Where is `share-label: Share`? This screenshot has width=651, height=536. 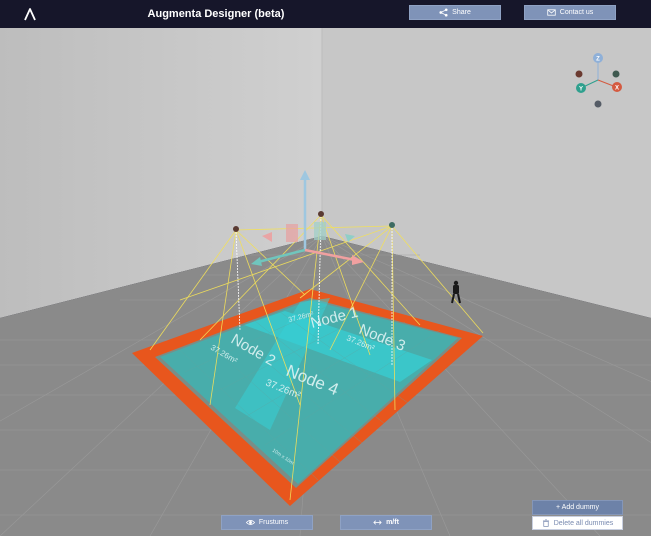 share-label: Share is located at coordinates (461, 12).